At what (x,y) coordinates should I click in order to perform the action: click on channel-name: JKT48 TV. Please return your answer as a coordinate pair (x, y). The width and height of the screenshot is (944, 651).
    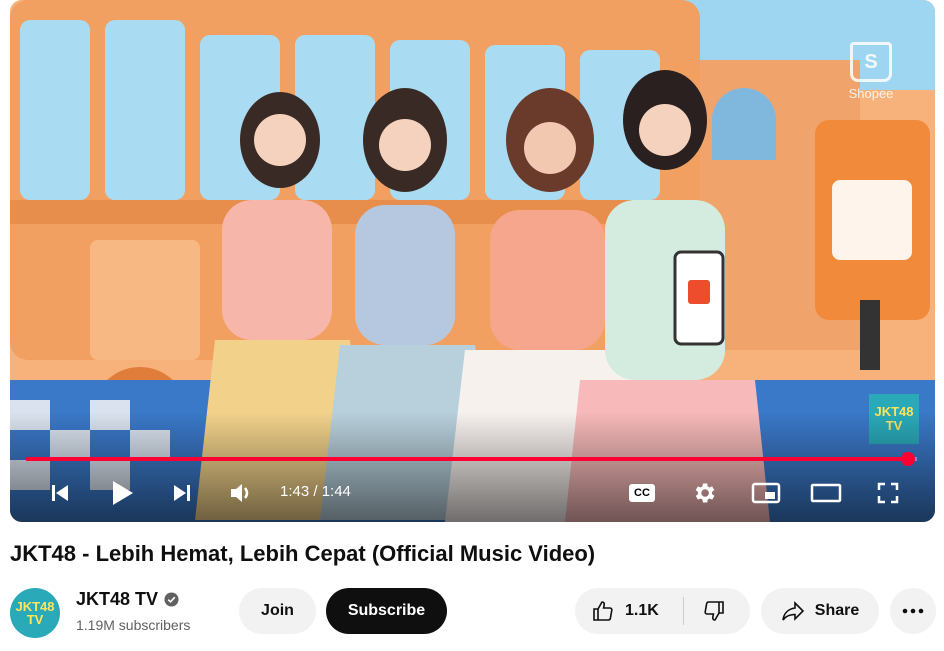
    Looking at the image, I should click on (117, 599).